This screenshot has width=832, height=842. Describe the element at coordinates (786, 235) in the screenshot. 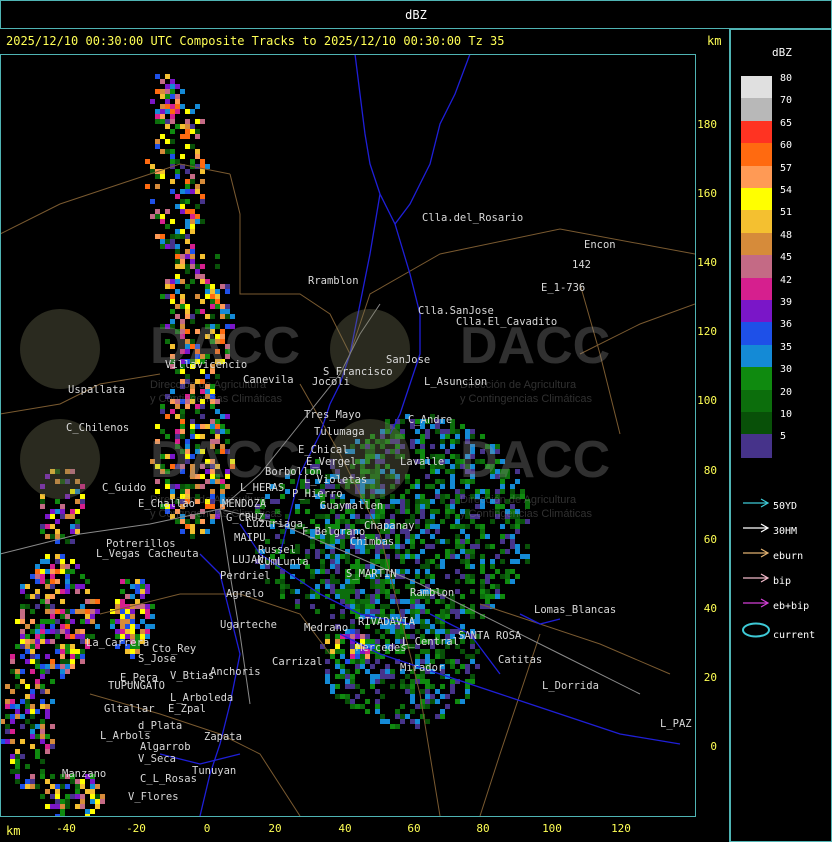

I see `legend-level-label: 48` at that location.